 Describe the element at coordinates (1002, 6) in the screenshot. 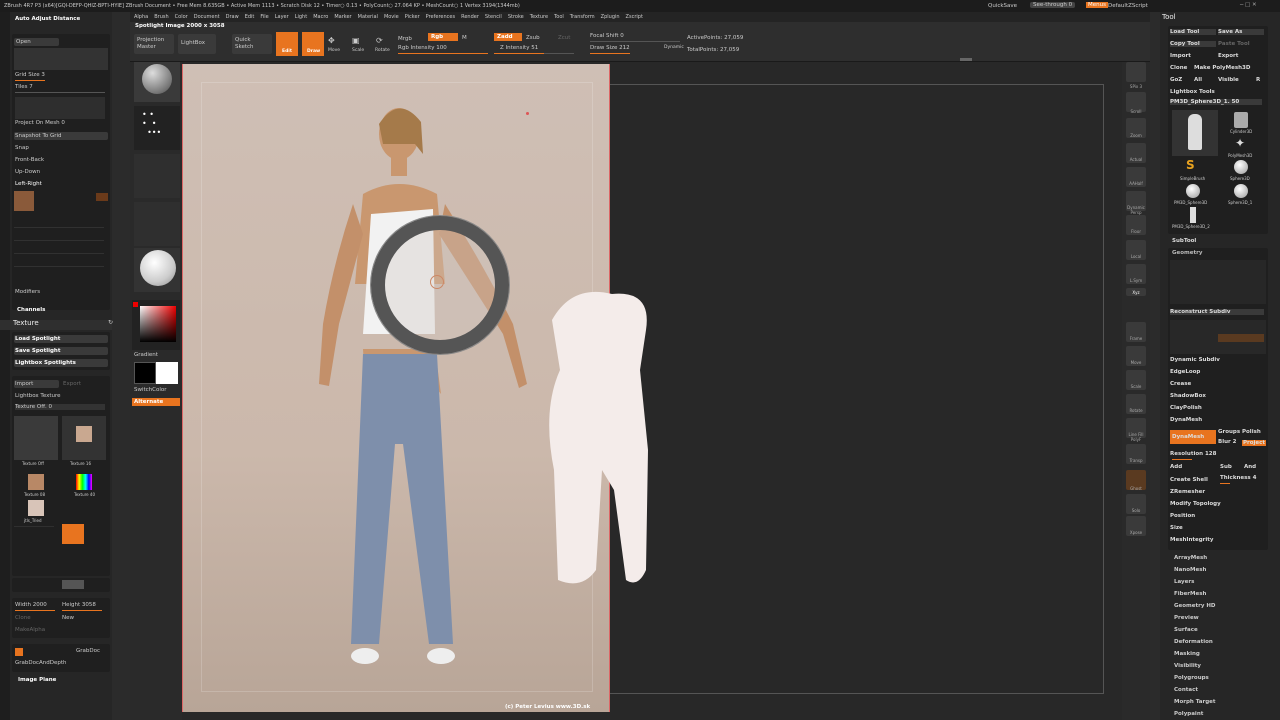

I see `quicksave-button: QuickSave` at that location.